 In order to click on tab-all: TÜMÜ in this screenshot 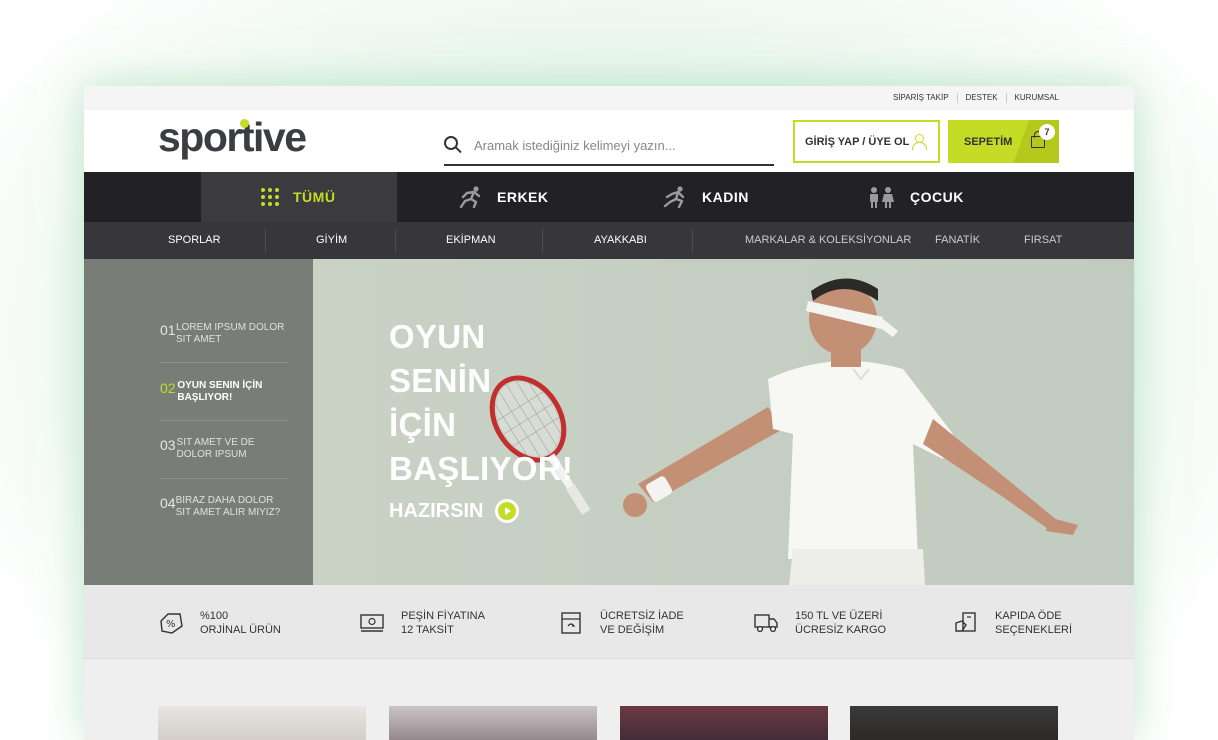, I will do `click(299, 197)`.